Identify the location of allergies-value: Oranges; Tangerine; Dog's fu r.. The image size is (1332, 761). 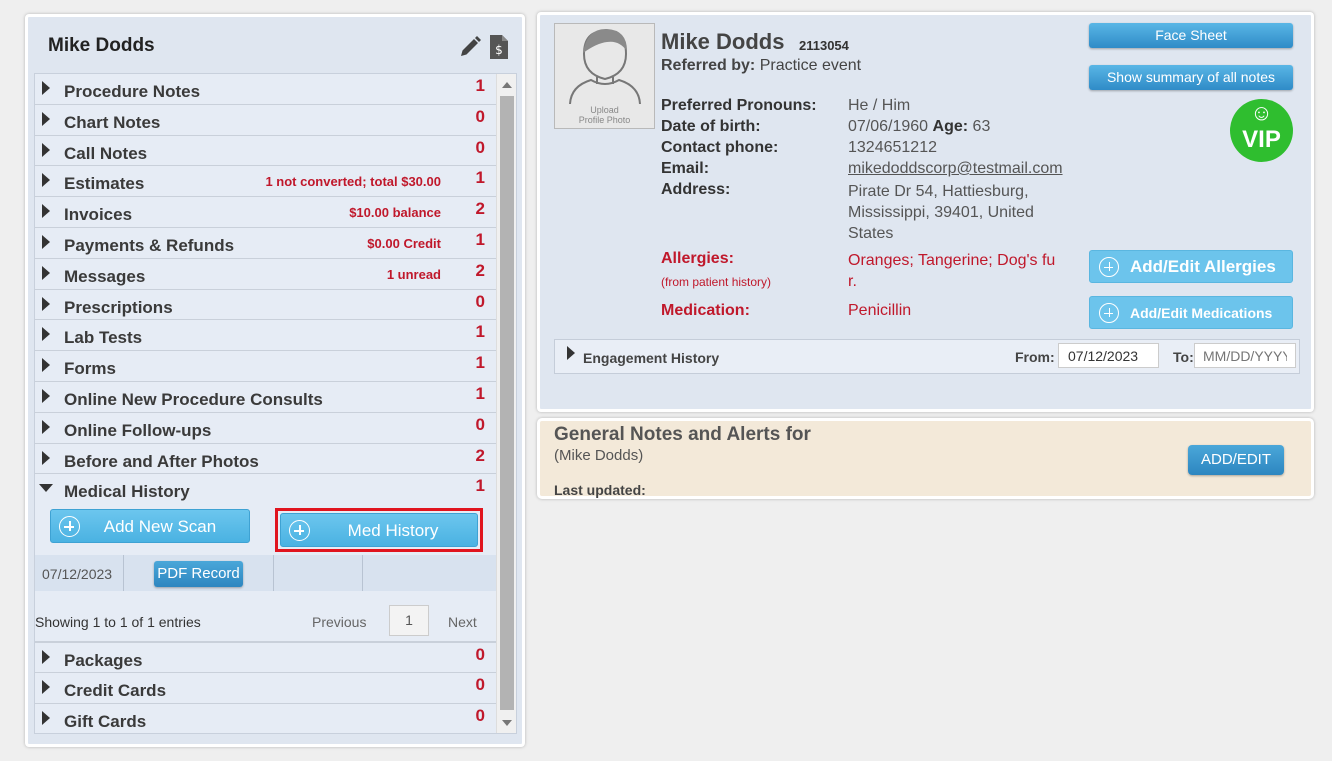
(951, 271).